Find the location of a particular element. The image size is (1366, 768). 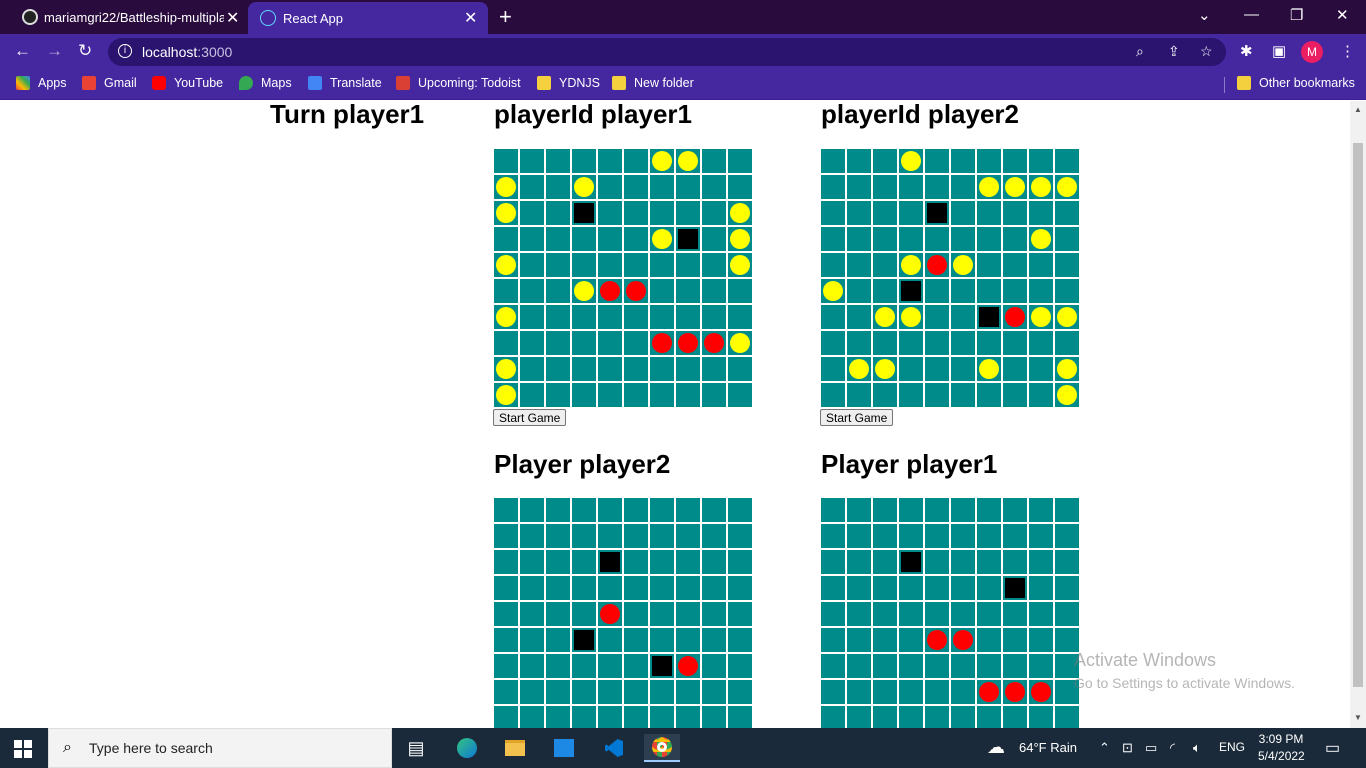

weather-text: 64°F Rain is located at coordinates (1048, 747).